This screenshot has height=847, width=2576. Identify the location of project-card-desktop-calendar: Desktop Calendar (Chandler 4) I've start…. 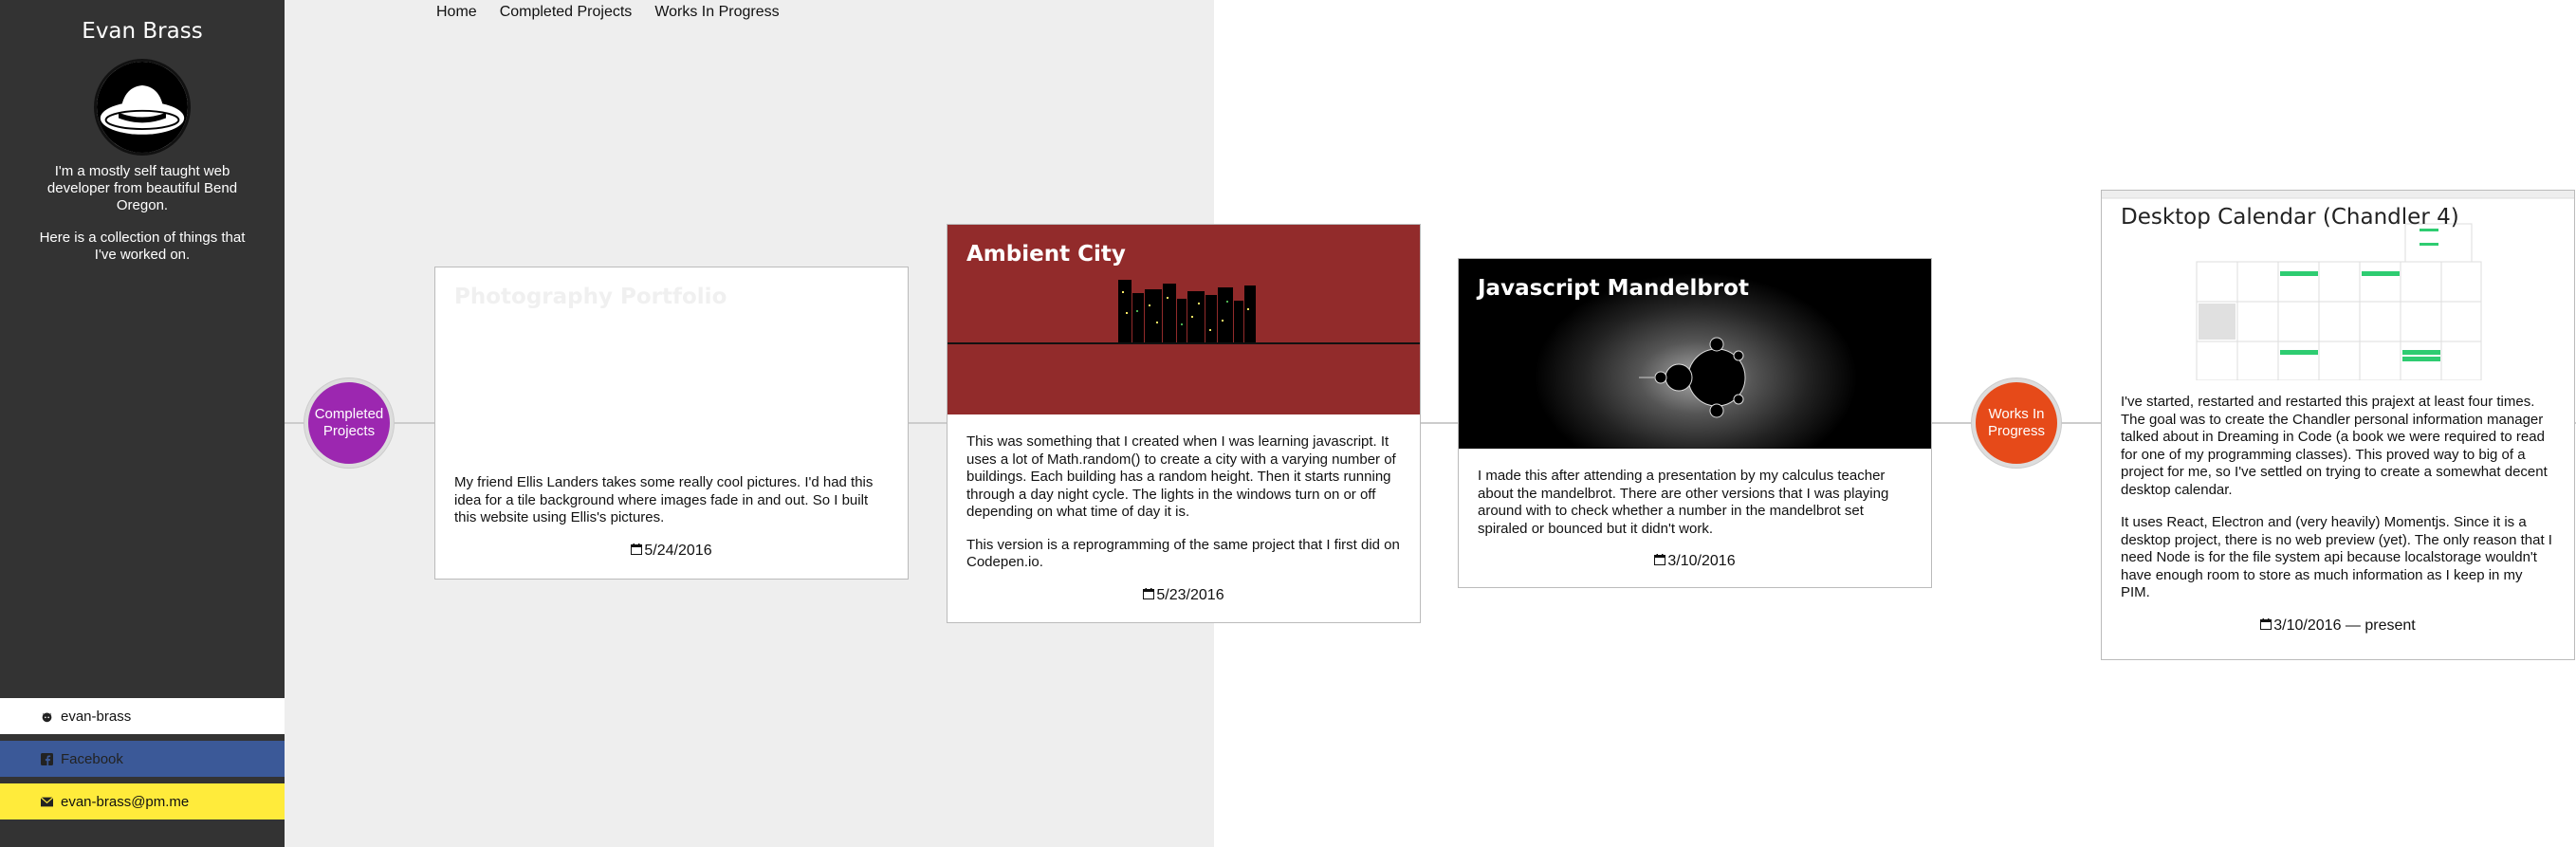
(2338, 425).